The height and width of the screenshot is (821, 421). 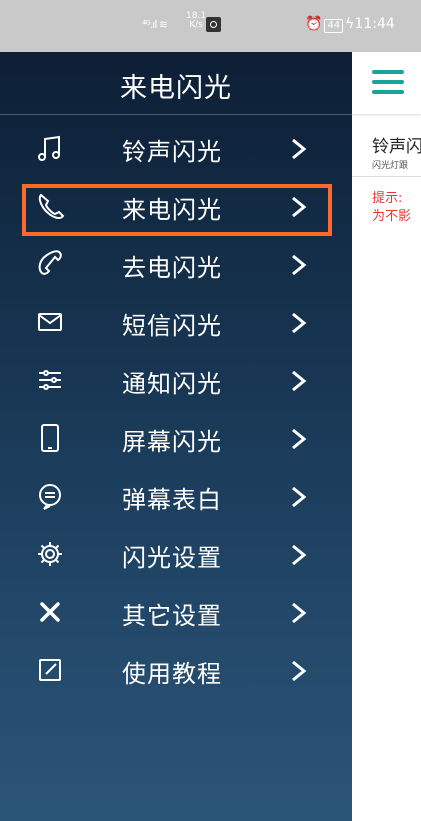 What do you see at coordinates (213, 24) in the screenshot?
I see `notification-icon` at bounding box center [213, 24].